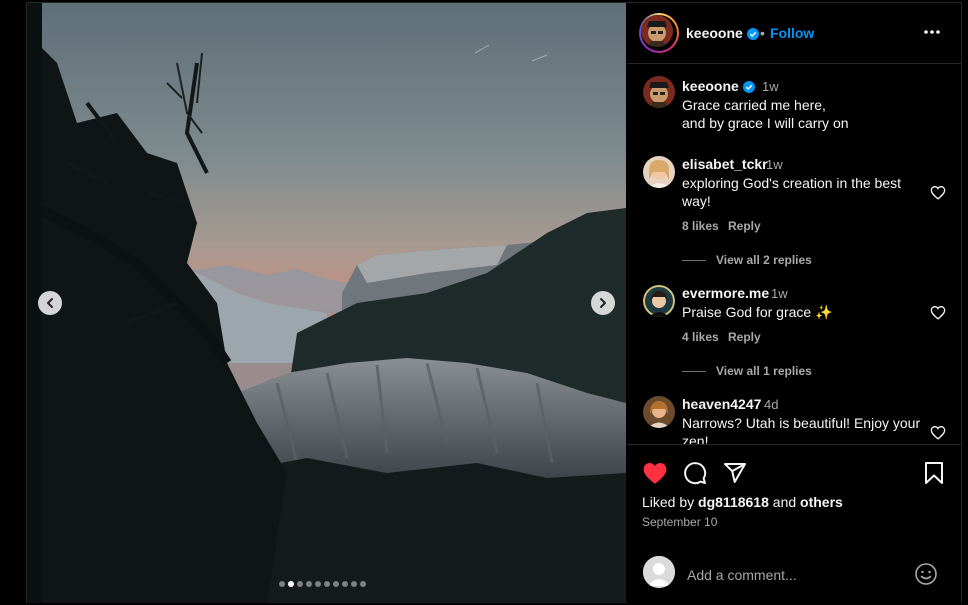  I want to click on add-comment-bar, so click(794, 575).